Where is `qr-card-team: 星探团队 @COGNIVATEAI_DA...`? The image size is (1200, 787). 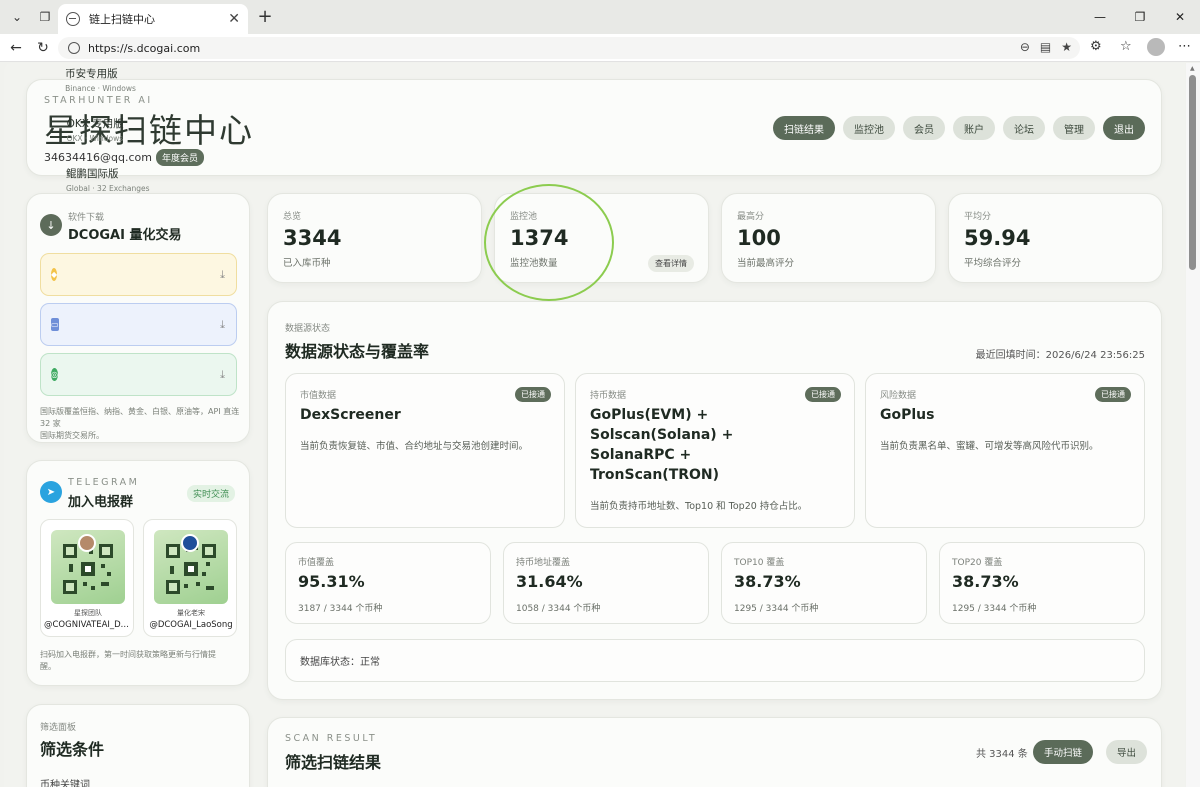 qr-card-team: 星探团队 @COGNIVATEAI_DA... is located at coordinates (87, 578).